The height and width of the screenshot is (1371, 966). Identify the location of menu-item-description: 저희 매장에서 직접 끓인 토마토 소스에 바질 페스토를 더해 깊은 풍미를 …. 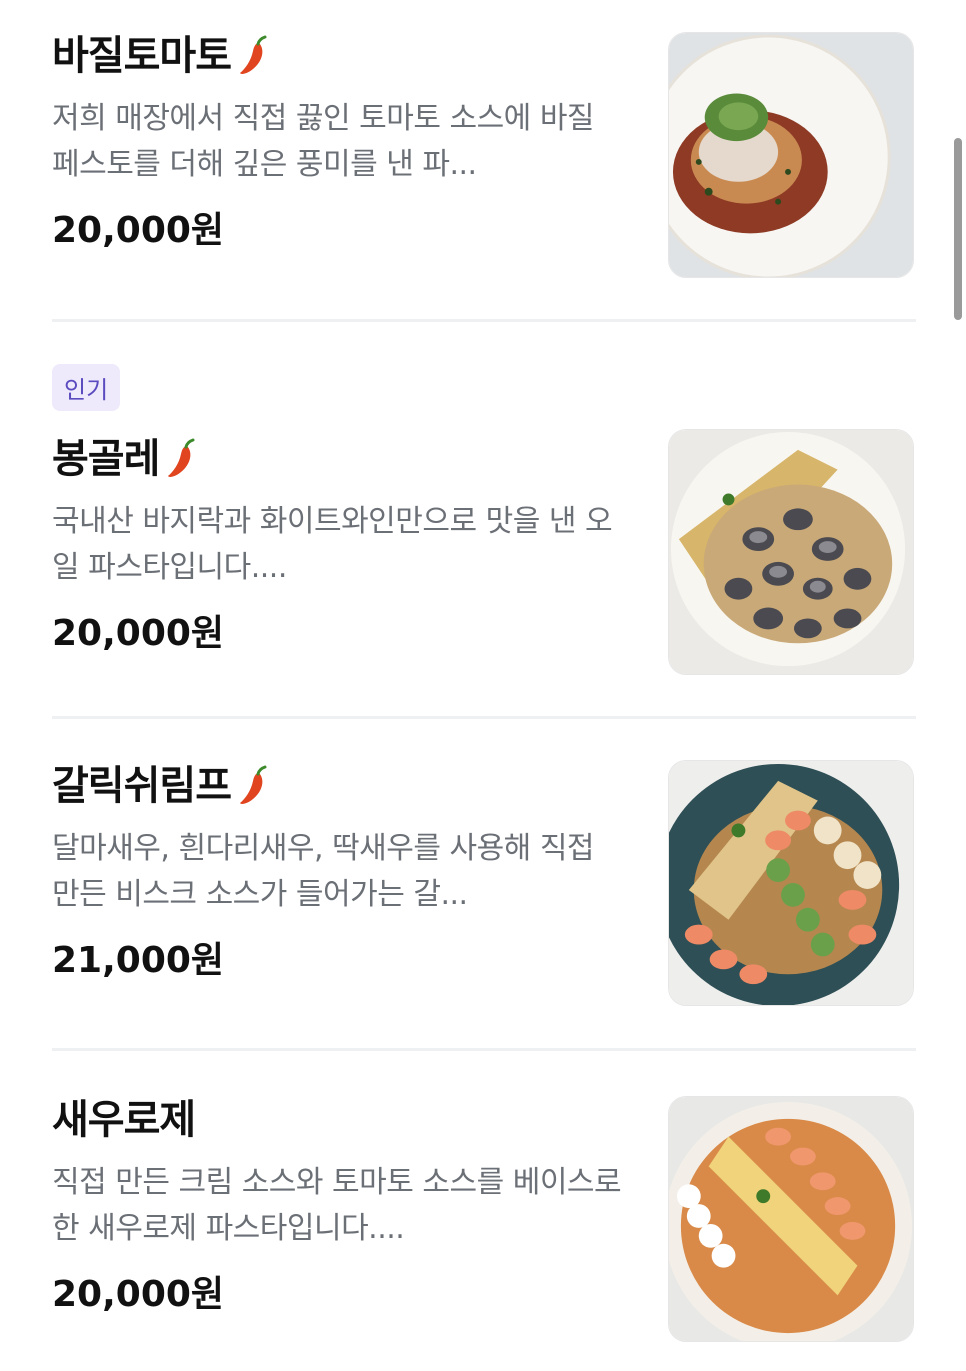
(323, 141).